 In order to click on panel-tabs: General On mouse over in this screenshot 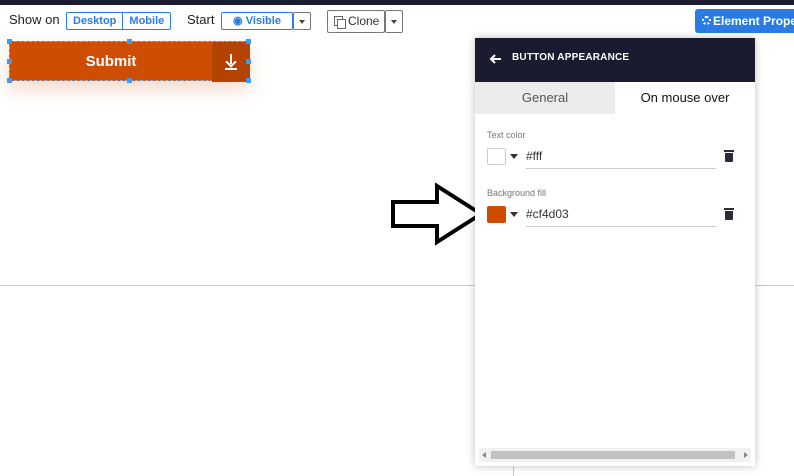, I will do `click(615, 98)`.